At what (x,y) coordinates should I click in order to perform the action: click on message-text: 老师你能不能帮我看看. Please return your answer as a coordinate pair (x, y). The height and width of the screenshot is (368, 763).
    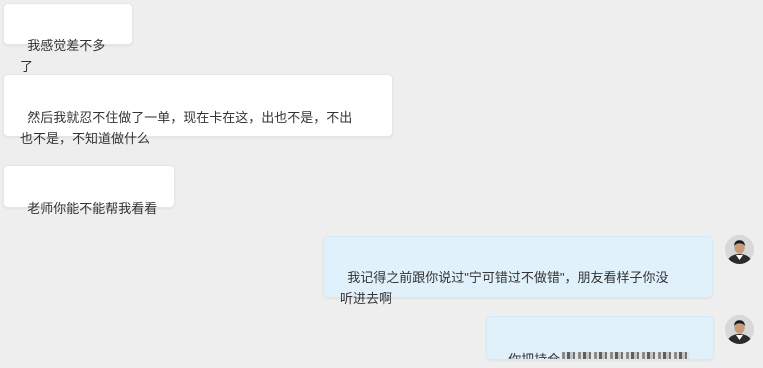
    Looking at the image, I should click on (92, 208).